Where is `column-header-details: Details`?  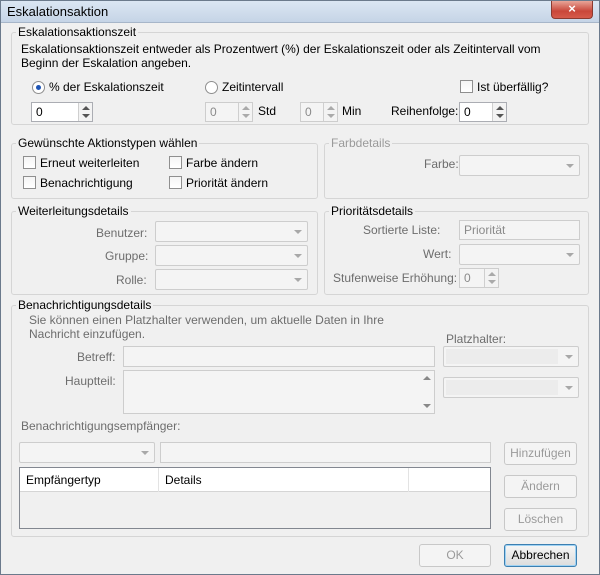
column-header-details: Details is located at coordinates (284, 480).